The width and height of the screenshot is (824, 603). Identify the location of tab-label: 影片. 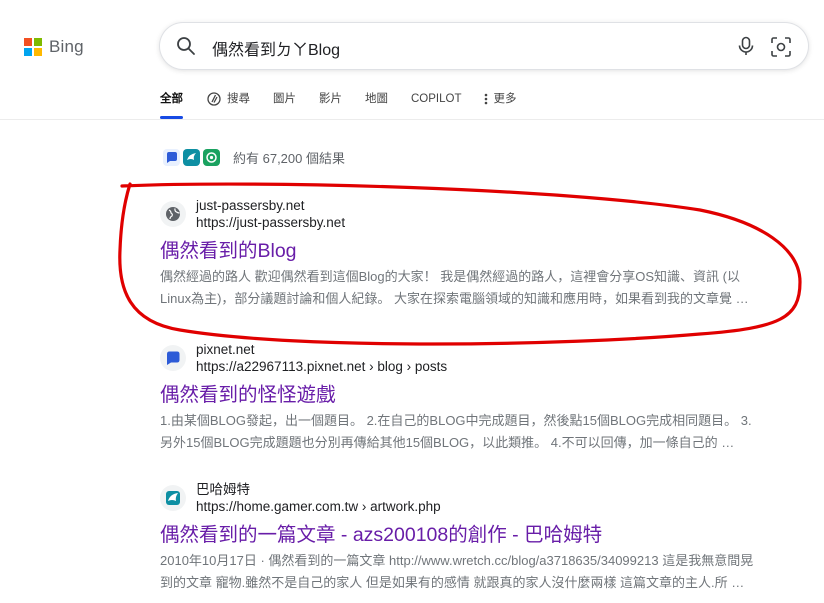
(330, 99).